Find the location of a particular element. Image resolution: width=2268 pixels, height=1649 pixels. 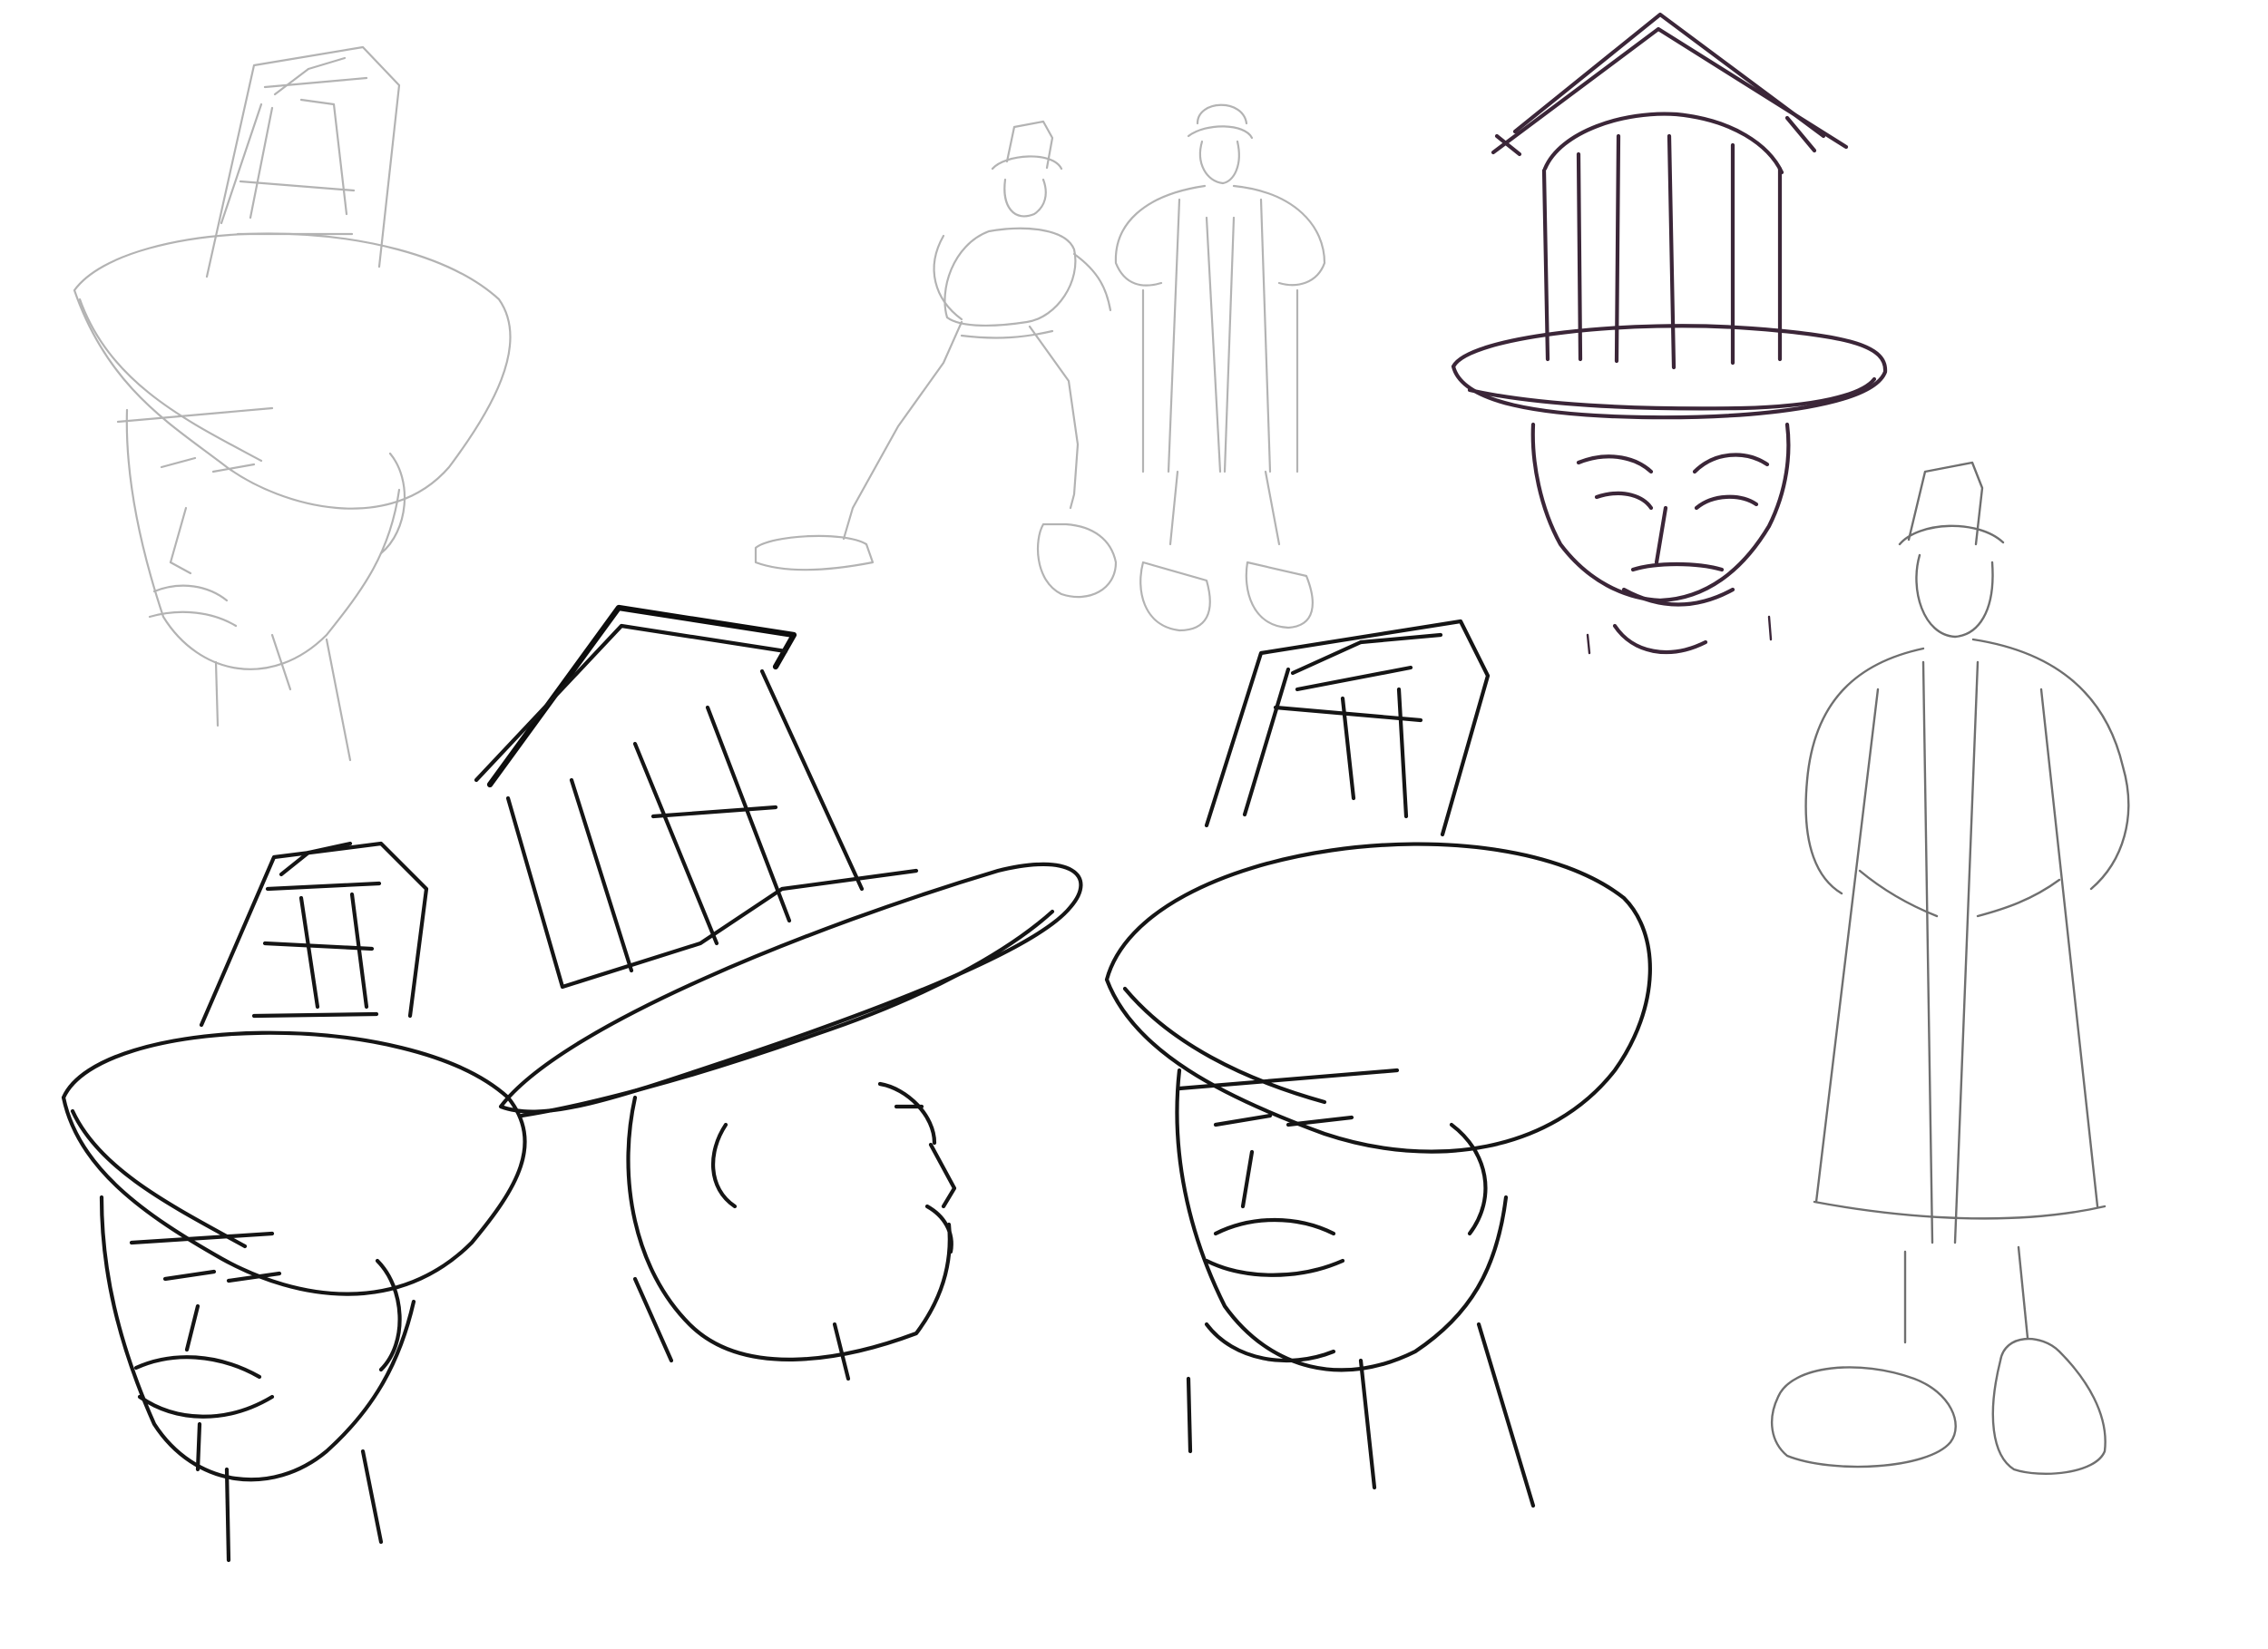

three-quarter-head is located at coordinates (1378, 1063).